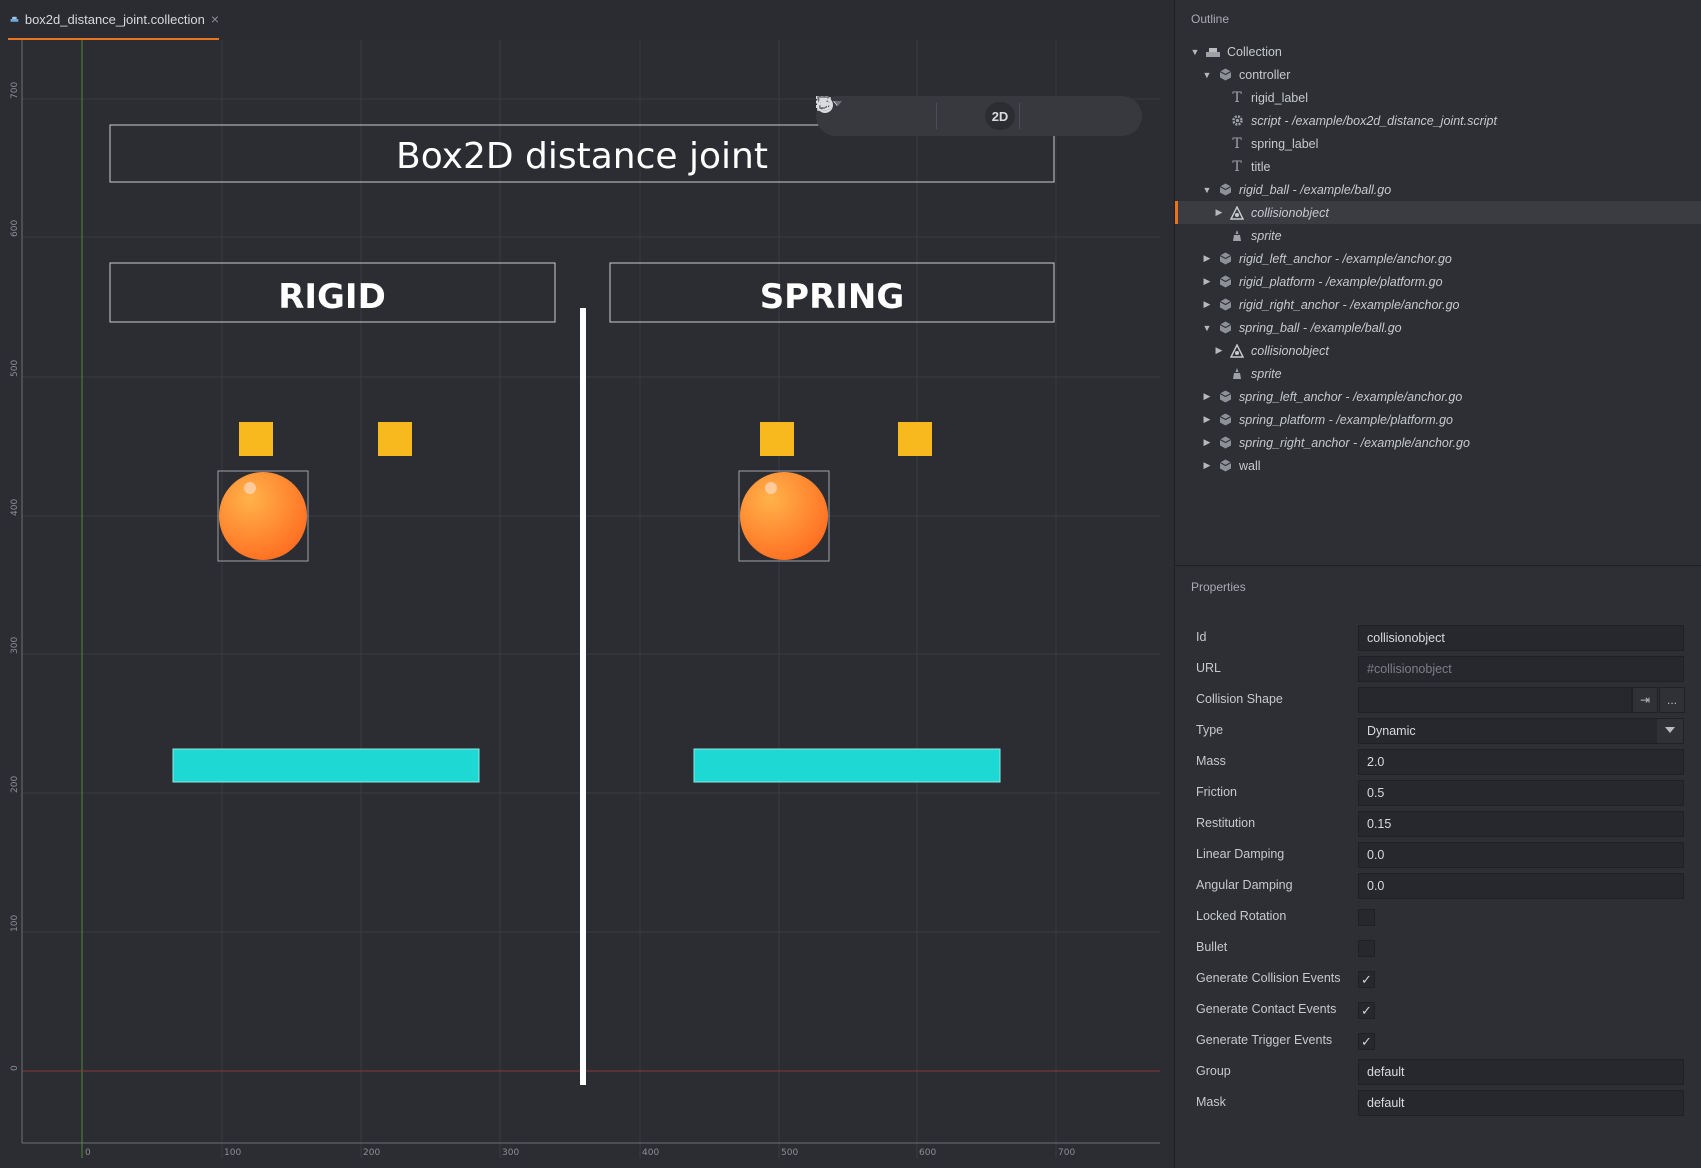 The width and height of the screenshot is (1701, 1168). What do you see at coordinates (1521, 824) in the screenshot?
I see `restitution-field: 0.15` at bounding box center [1521, 824].